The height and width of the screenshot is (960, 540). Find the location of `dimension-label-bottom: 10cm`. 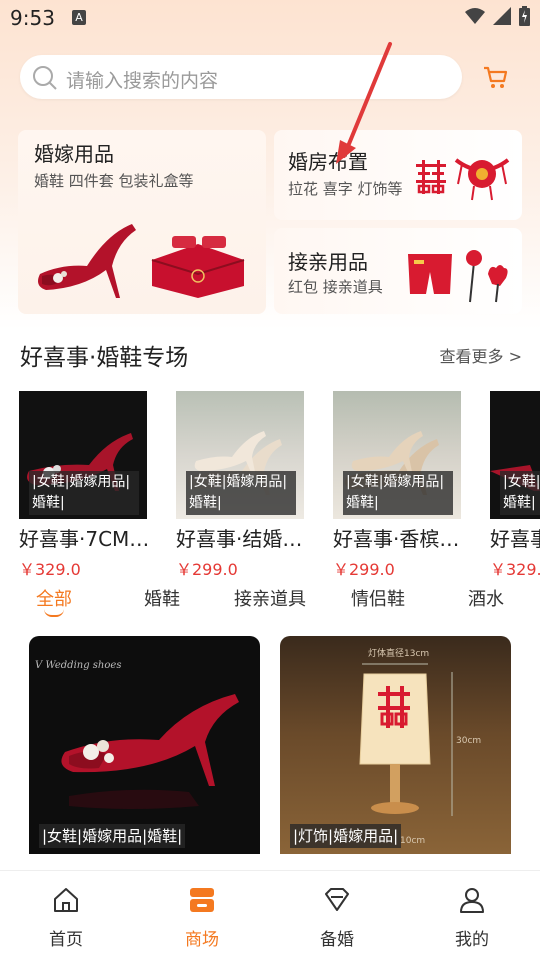

dimension-label-bottom: 10cm is located at coordinates (413, 841).